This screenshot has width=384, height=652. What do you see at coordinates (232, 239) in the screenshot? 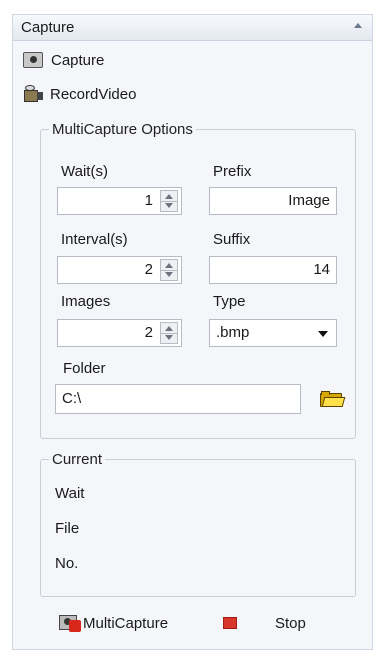
I see `suffix-label: Suffix` at bounding box center [232, 239].